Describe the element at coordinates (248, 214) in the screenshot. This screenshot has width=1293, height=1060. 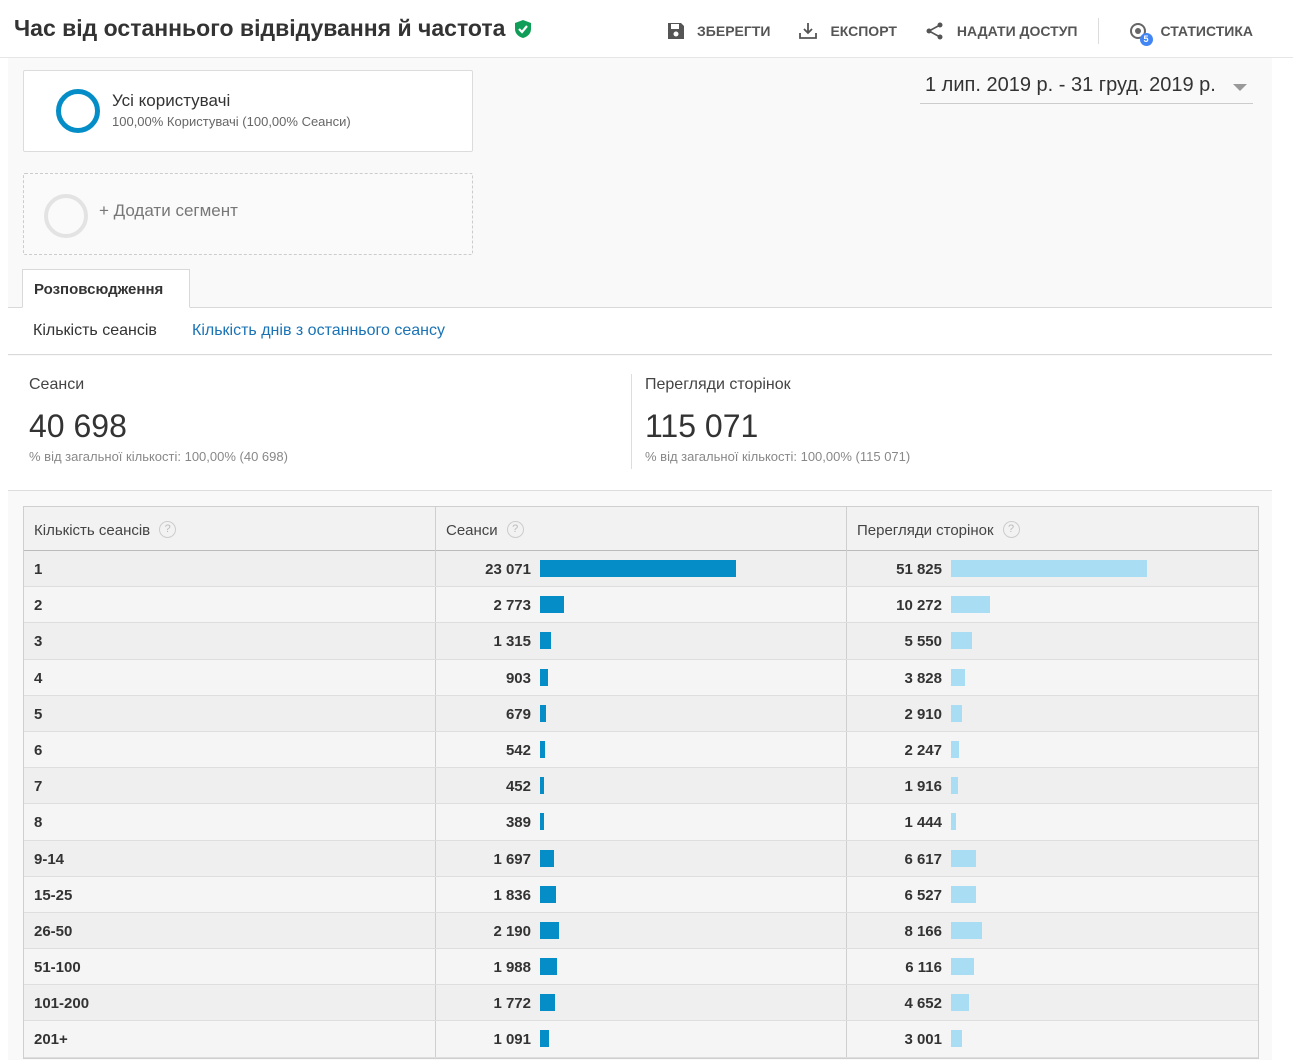
I see `add-segment-button: + Додати сегмент` at that location.